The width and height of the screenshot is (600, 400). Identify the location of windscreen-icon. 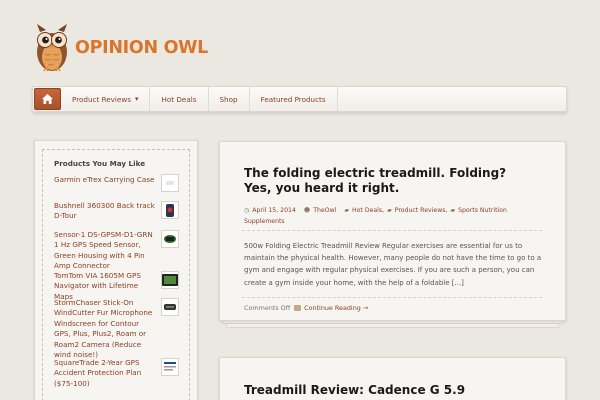
(170, 307).